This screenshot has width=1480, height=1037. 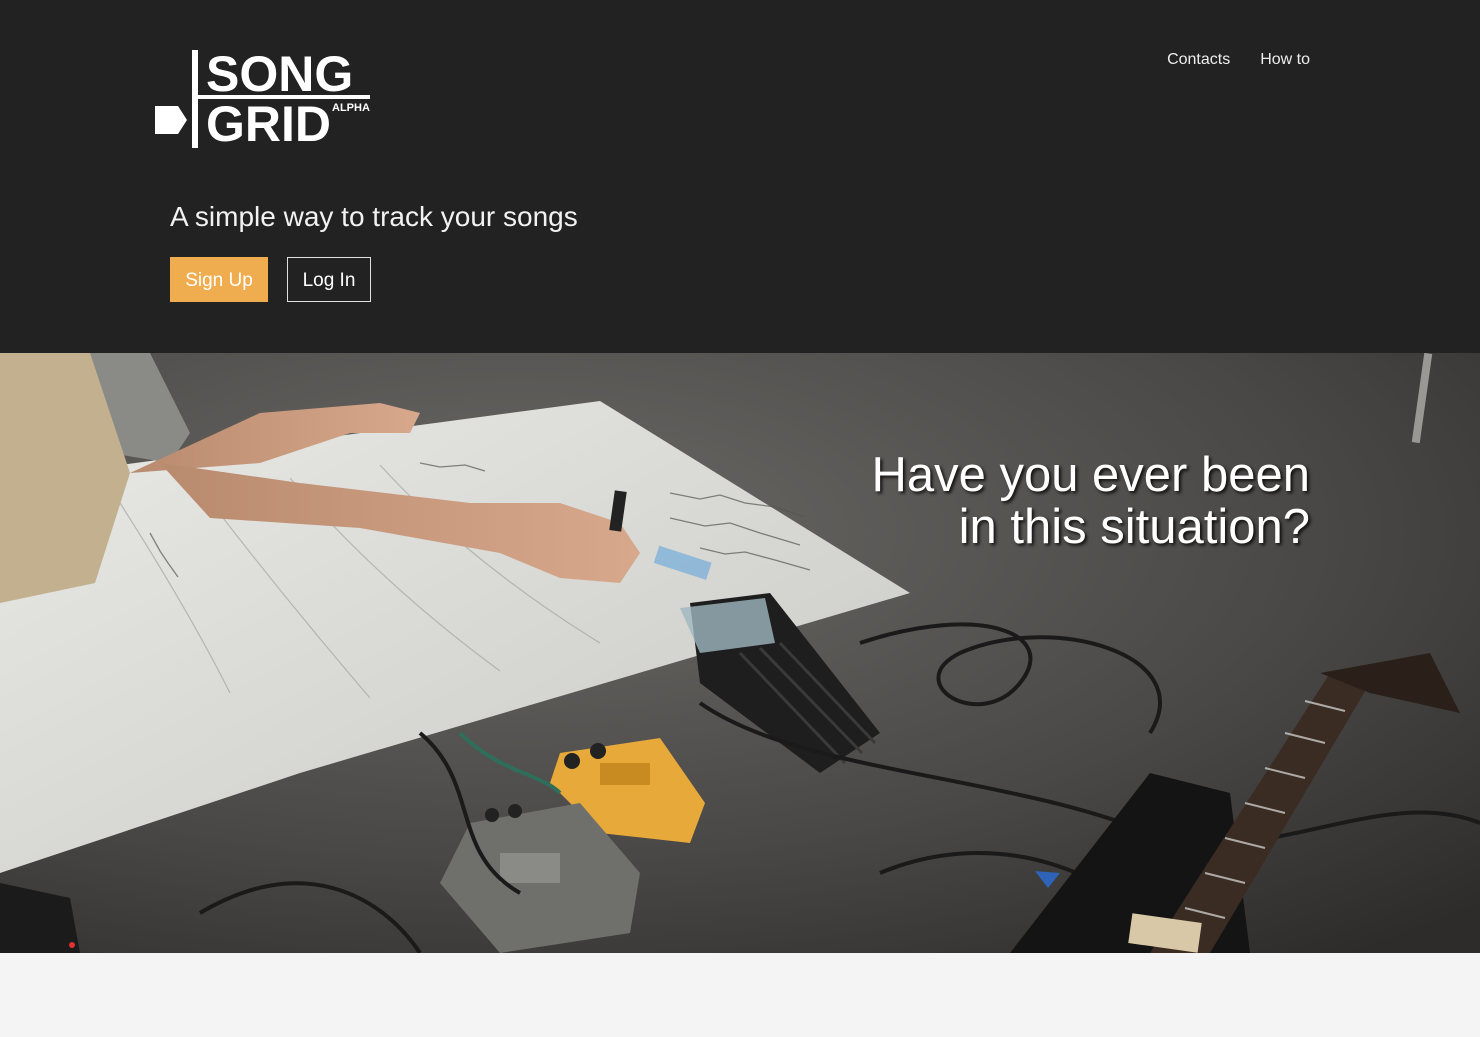 I want to click on nav-link-contacts: Contacts, so click(x=1198, y=60).